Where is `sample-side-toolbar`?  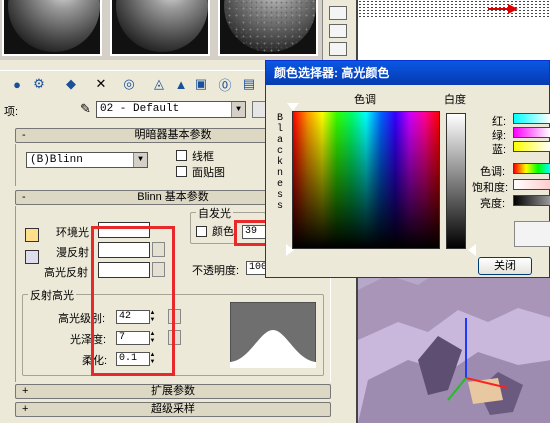
sample-side-toolbar is located at coordinates (338, 30).